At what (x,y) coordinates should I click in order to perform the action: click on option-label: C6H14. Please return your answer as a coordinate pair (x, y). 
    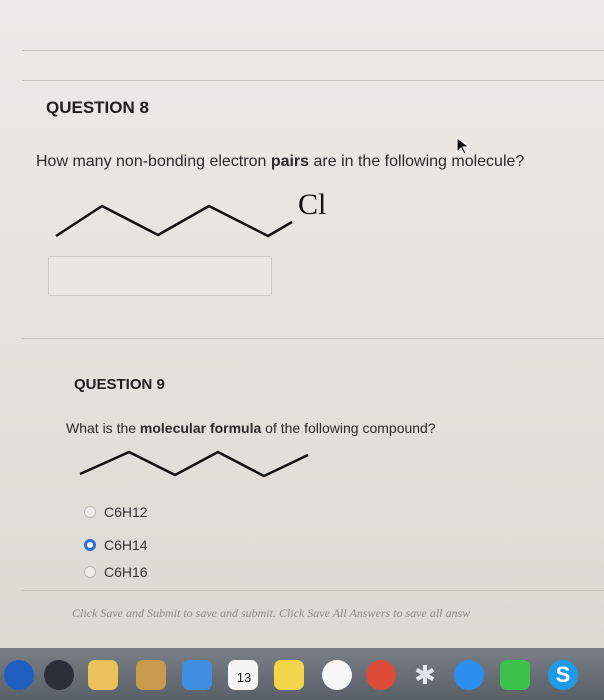
    Looking at the image, I should click on (126, 545).